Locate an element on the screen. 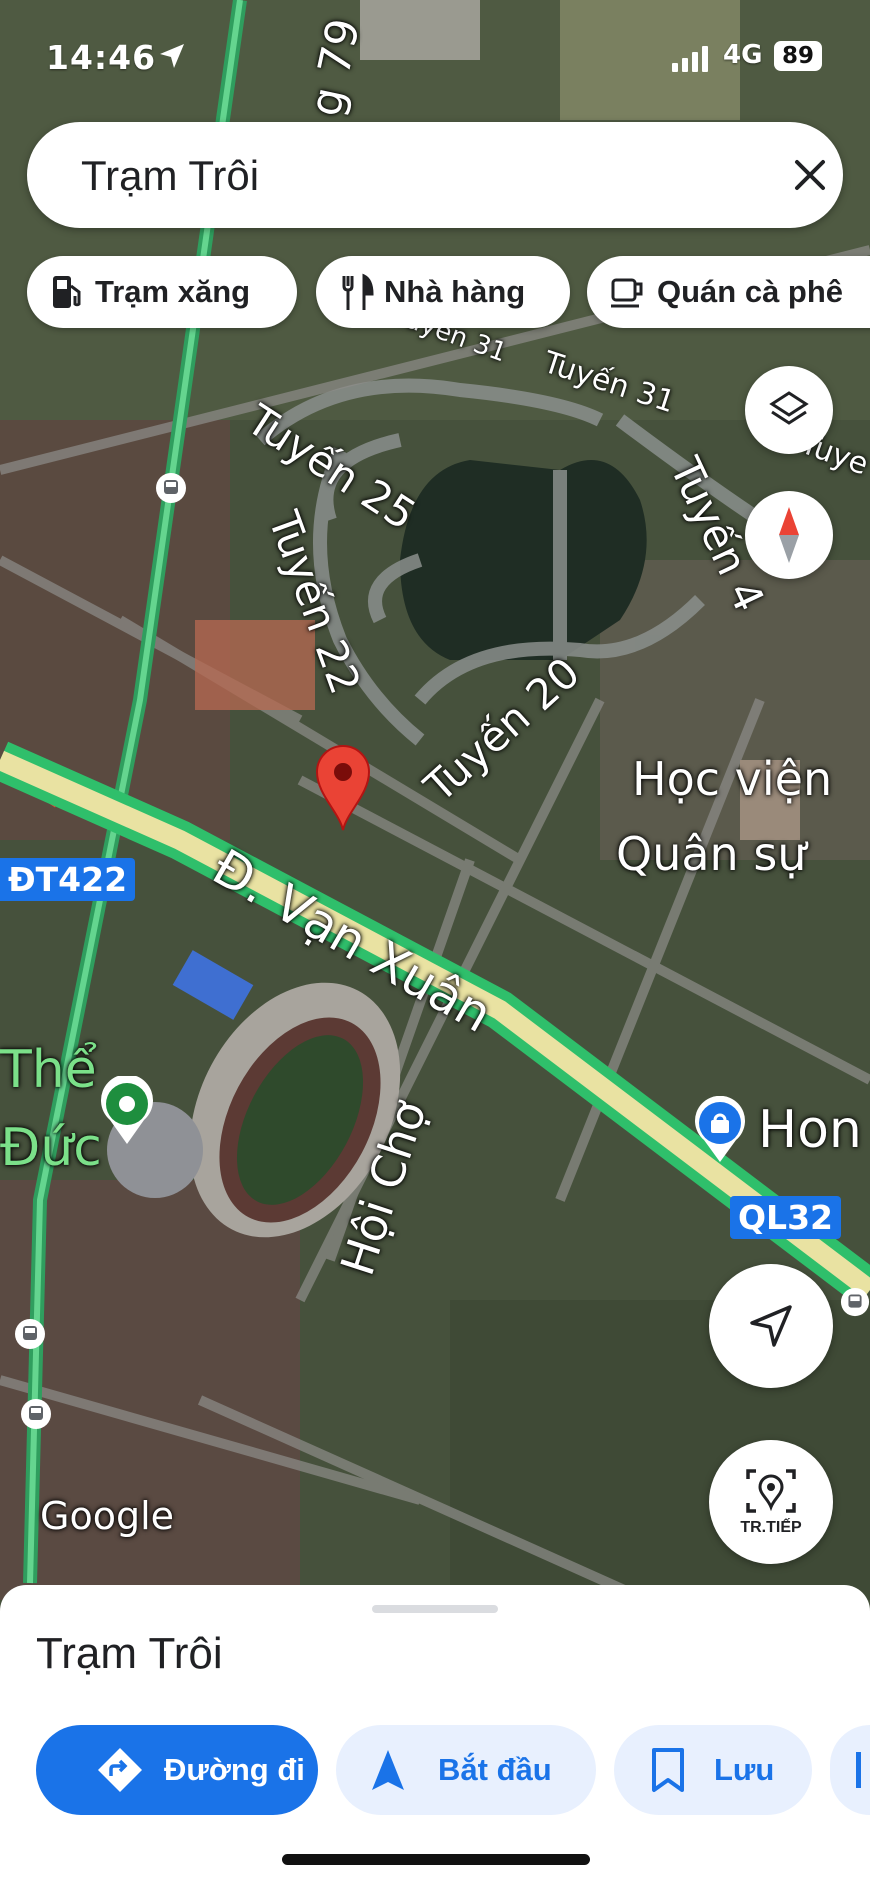  location-arrow-icon is located at coordinates (172, 56).